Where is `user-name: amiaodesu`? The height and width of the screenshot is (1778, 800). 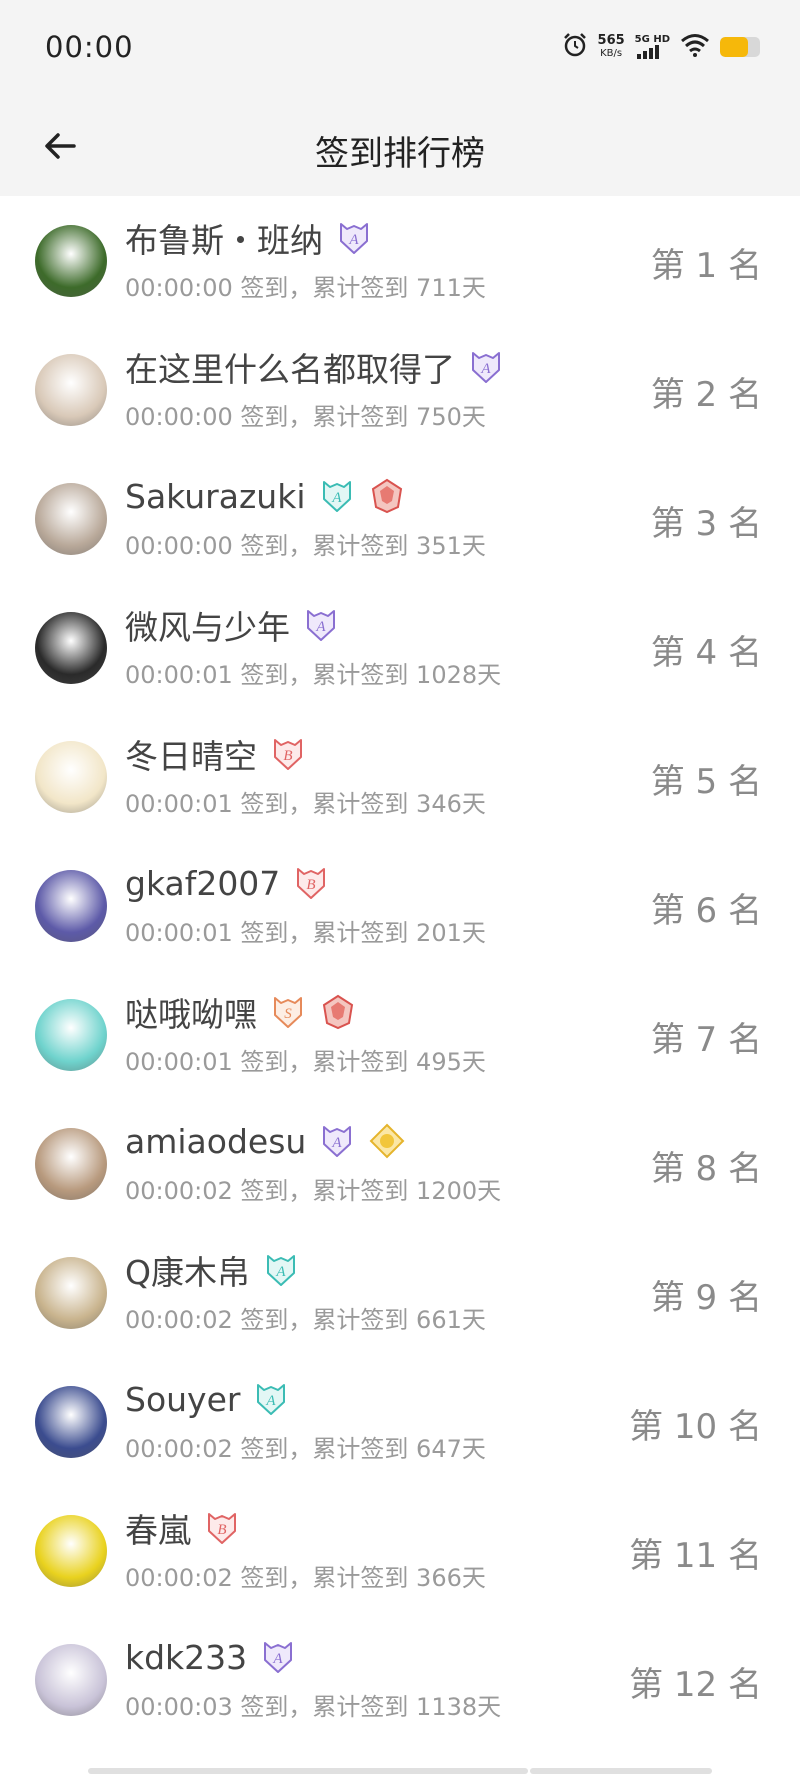 user-name: amiaodesu is located at coordinates (215, 1141).